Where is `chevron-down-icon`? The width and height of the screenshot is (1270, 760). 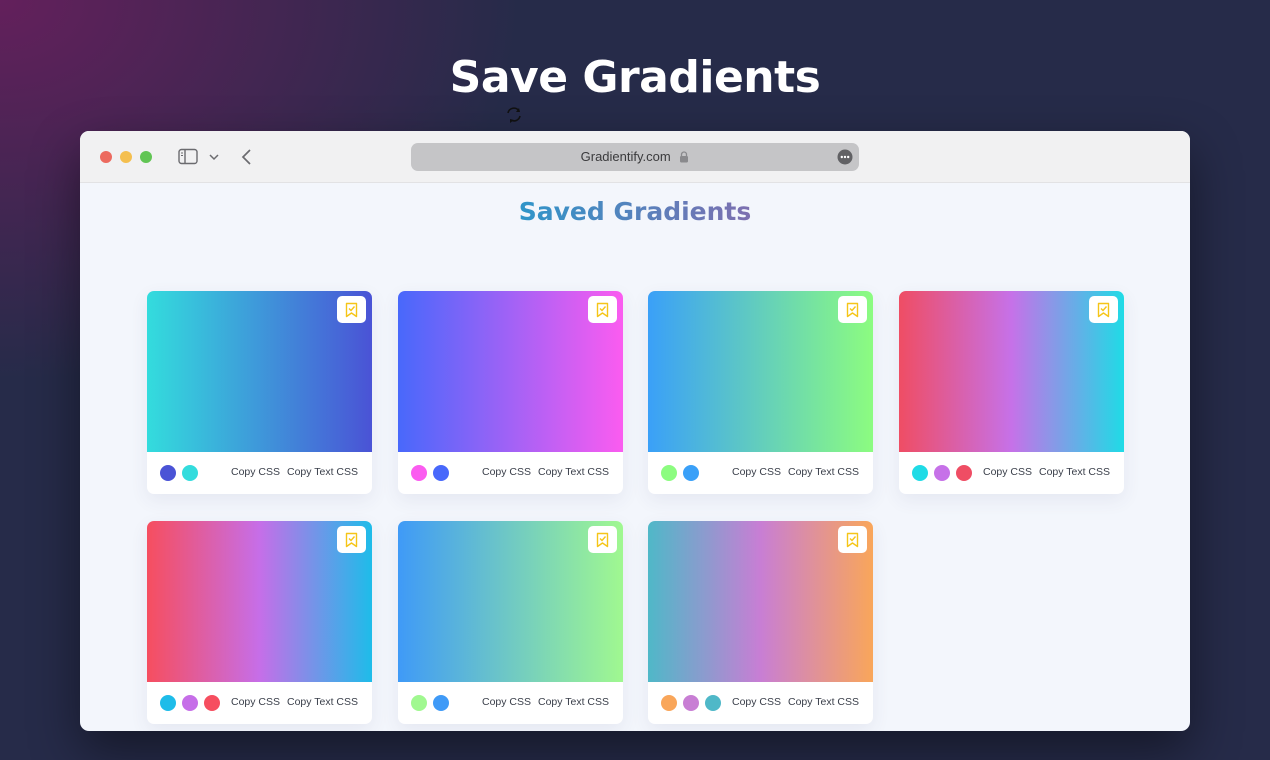 chevron-down-icon is located at coordinates (214, 157).